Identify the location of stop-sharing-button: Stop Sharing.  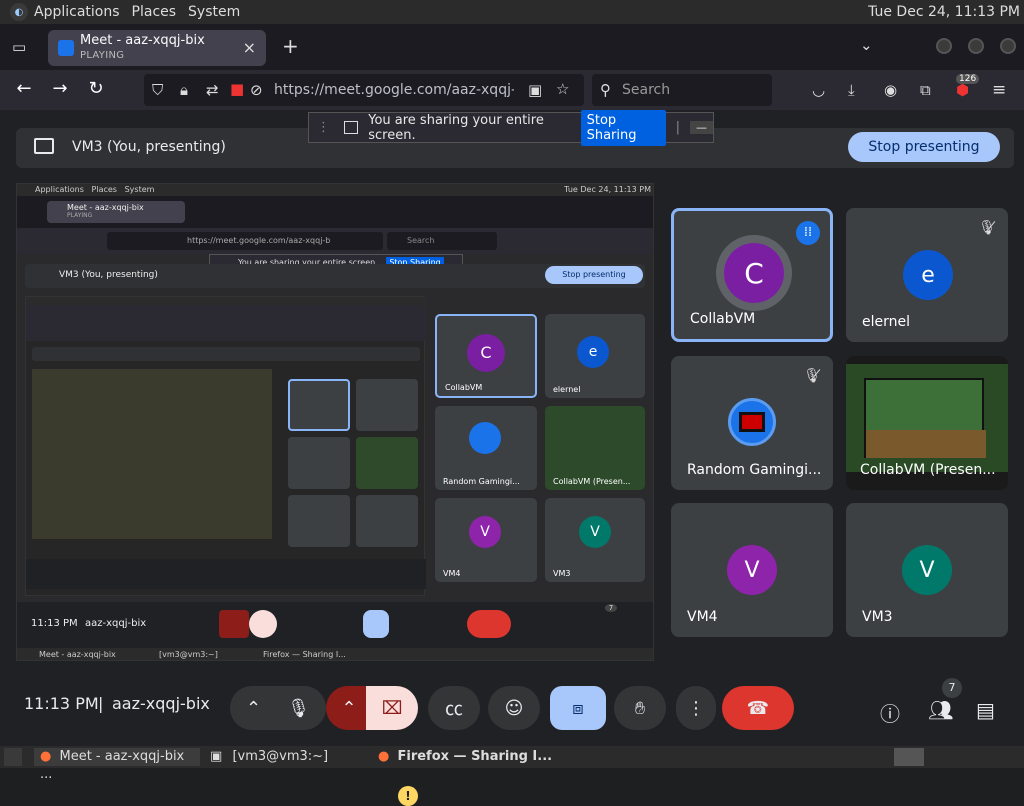
(623, 127).